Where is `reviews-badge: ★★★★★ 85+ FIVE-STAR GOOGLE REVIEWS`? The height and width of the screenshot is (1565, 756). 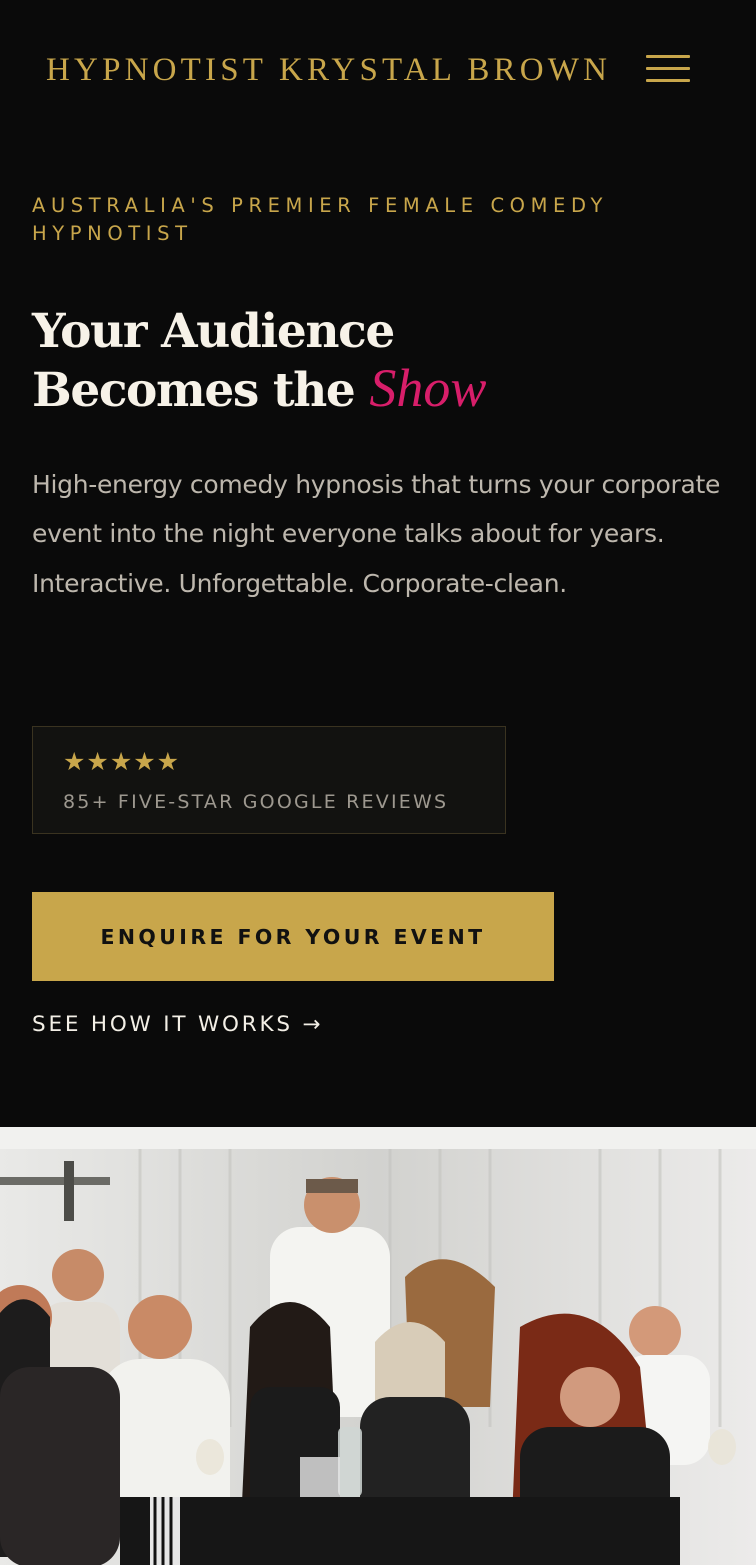 reviews-badge: ★★★★★ 85+ FIVE-STAR GOOGLE REVIEWS is located at coordinates (269, 780).